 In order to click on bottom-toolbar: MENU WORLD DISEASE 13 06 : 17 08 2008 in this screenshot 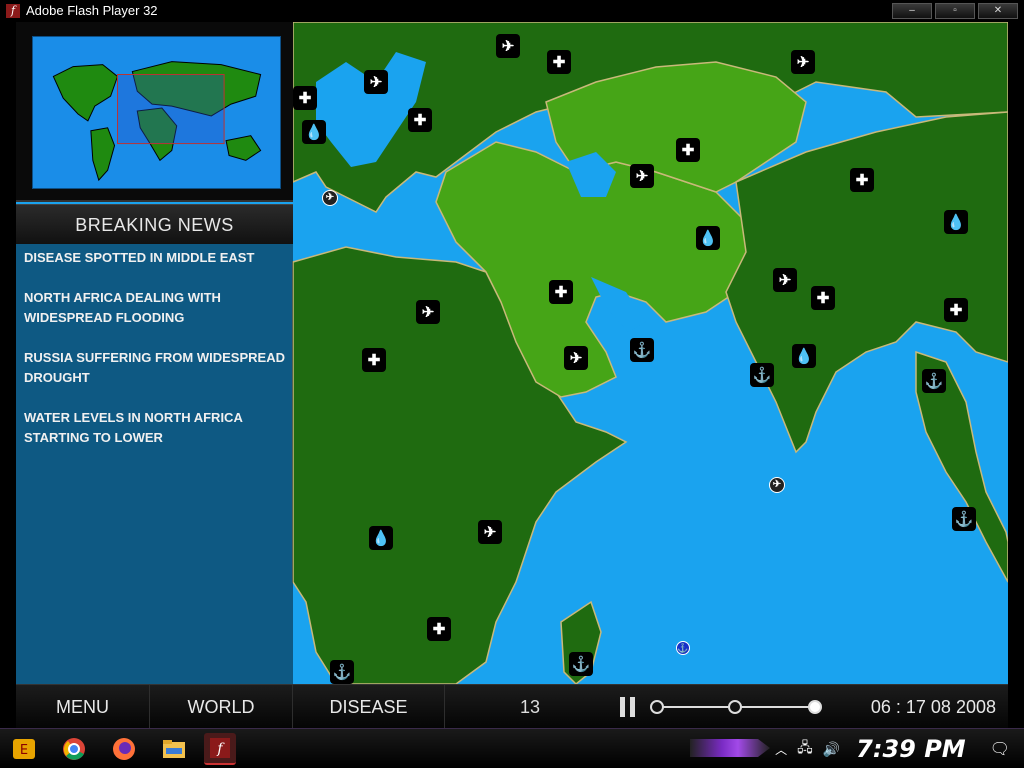, I will do `click(512, 706)`.